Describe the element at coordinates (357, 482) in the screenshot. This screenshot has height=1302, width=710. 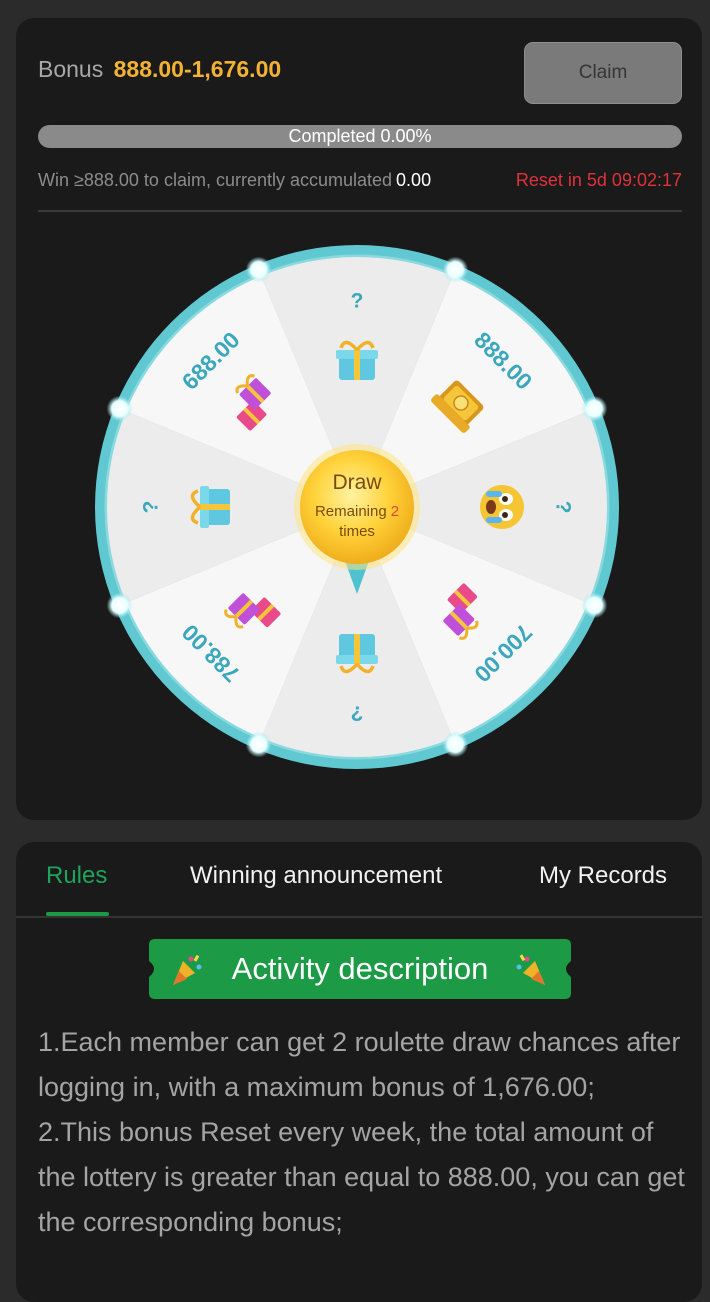
I see `draw-label: Draw` at that location.